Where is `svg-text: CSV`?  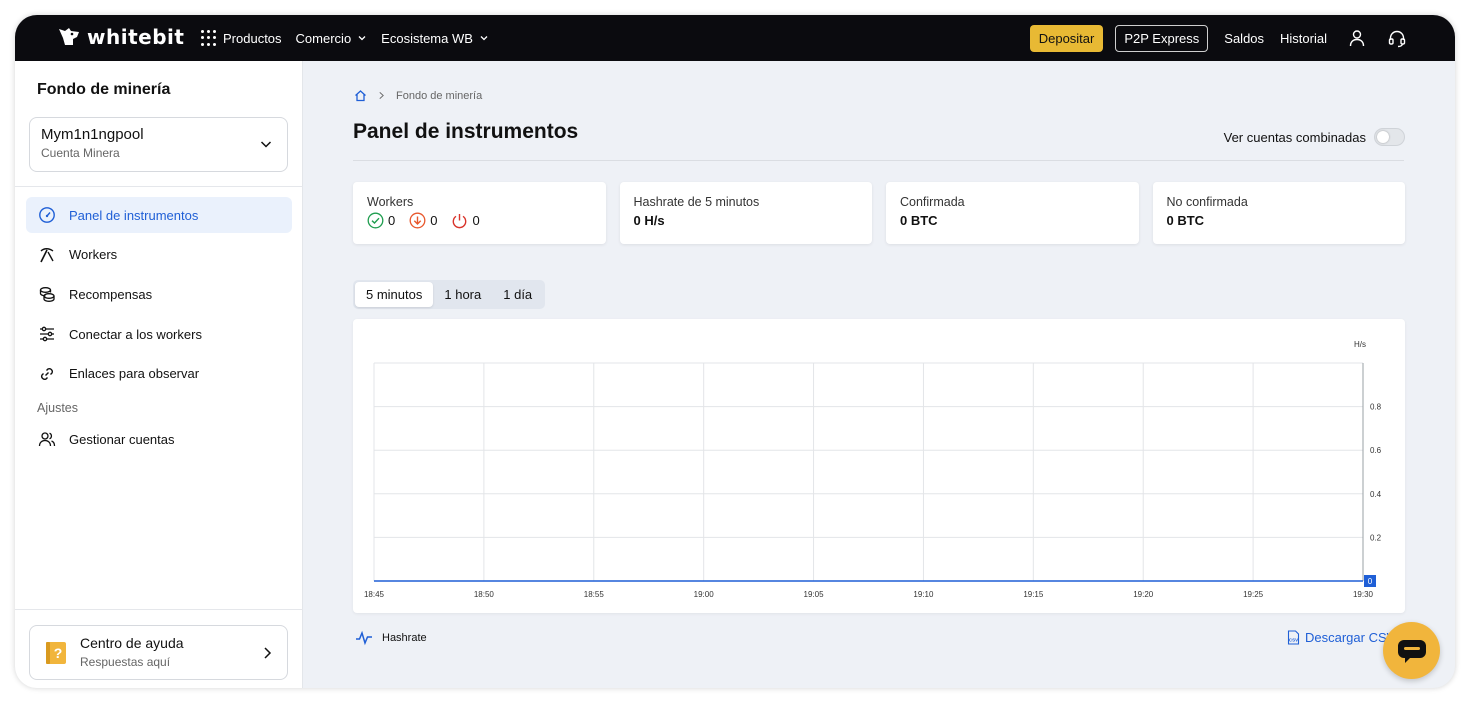
svg-text: CSV is located at coordinates (1293, 640).